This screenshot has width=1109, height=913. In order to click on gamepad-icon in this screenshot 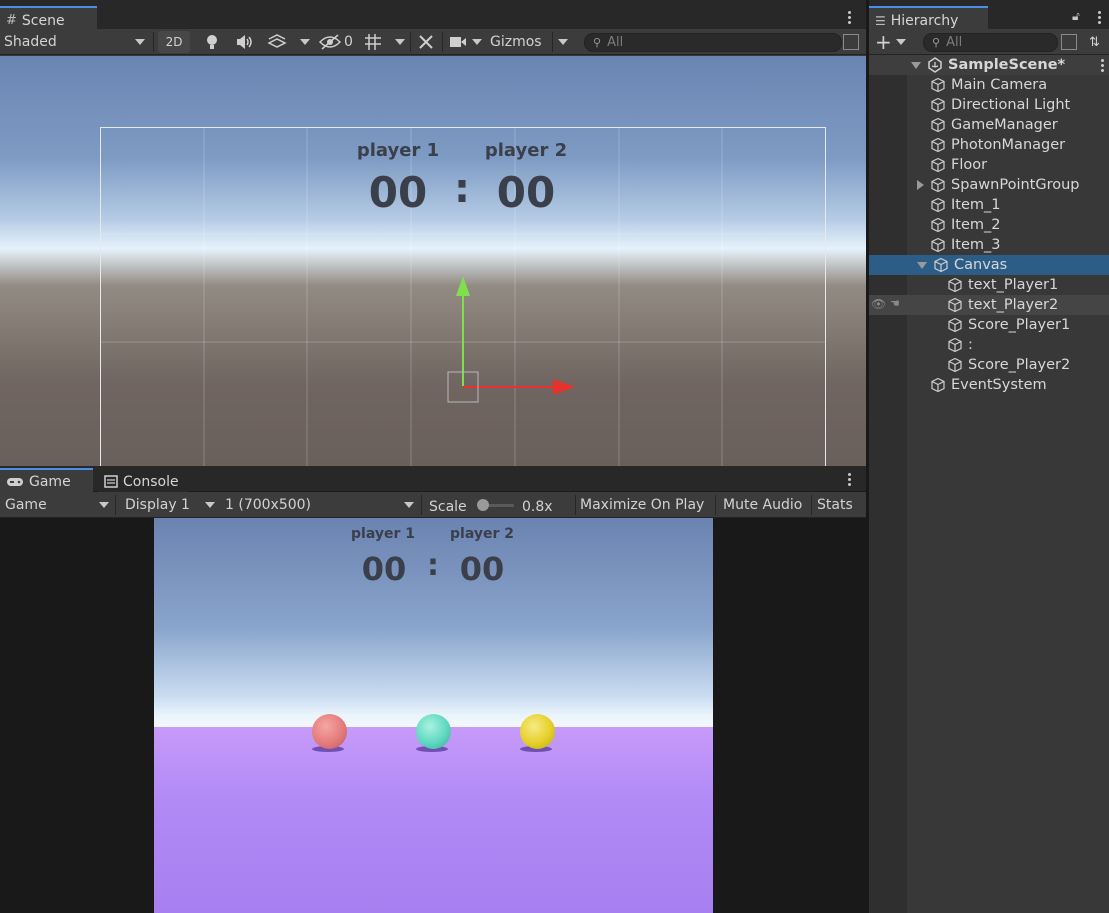, I will do `click(15, 481)`.